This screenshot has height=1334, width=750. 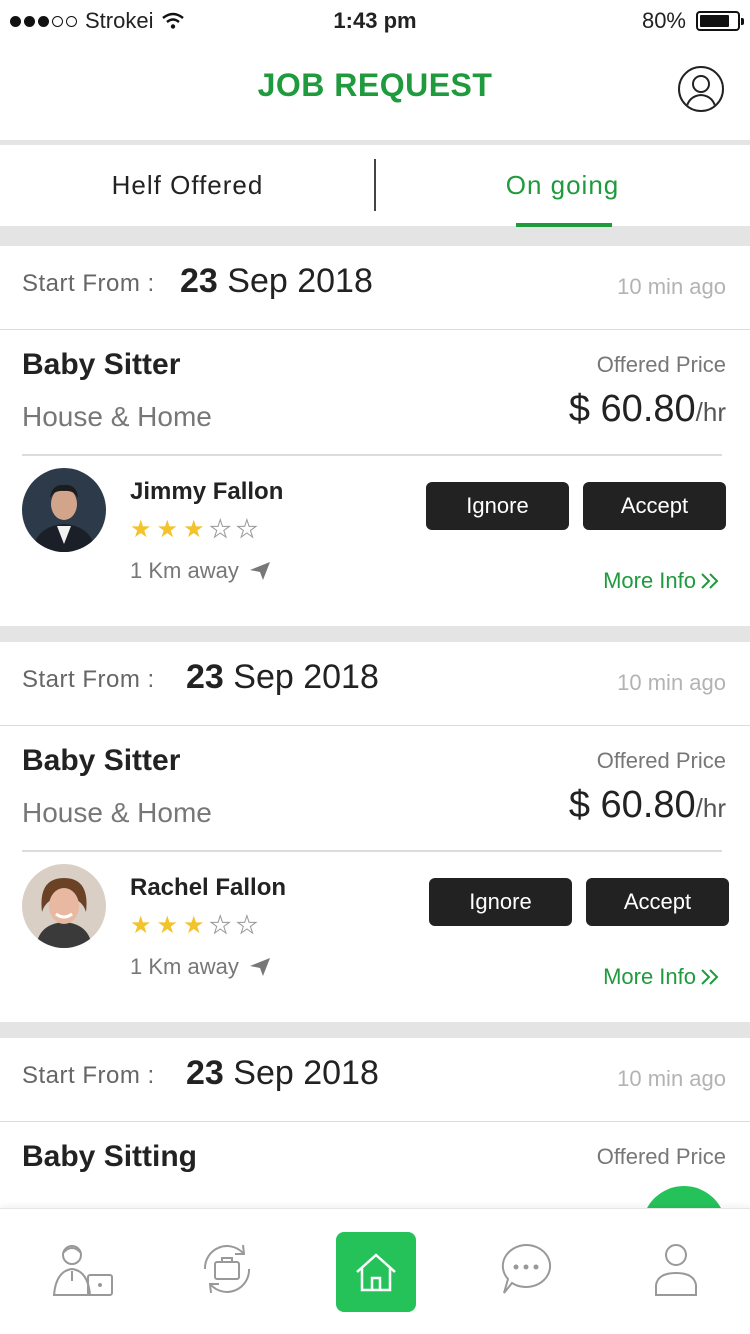 I want to click on home-icon, so click(x=376, y=1272).